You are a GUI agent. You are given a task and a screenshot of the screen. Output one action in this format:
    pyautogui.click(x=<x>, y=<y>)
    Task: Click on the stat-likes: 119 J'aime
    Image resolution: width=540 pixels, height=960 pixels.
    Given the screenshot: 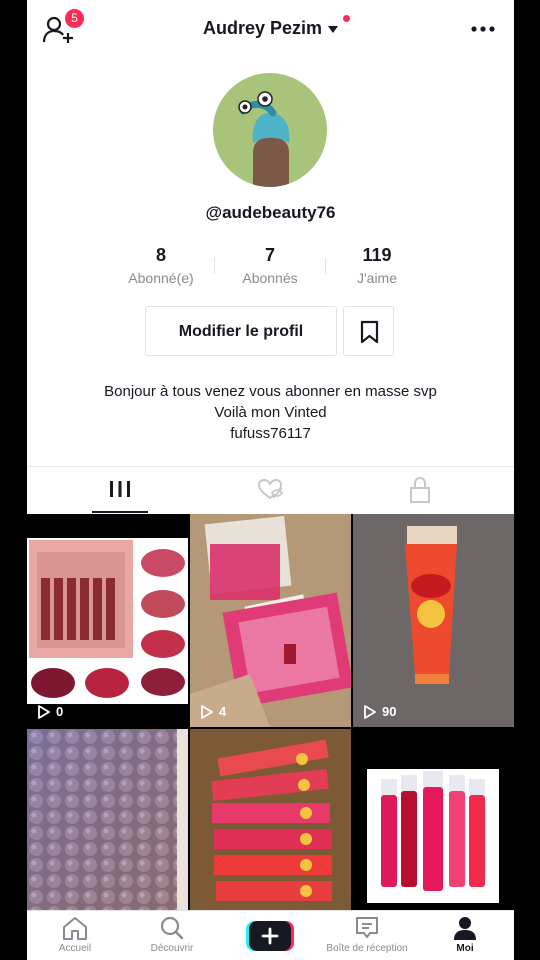 What is the action you would take?
    pyautogui.click(x=377, y=265)
    